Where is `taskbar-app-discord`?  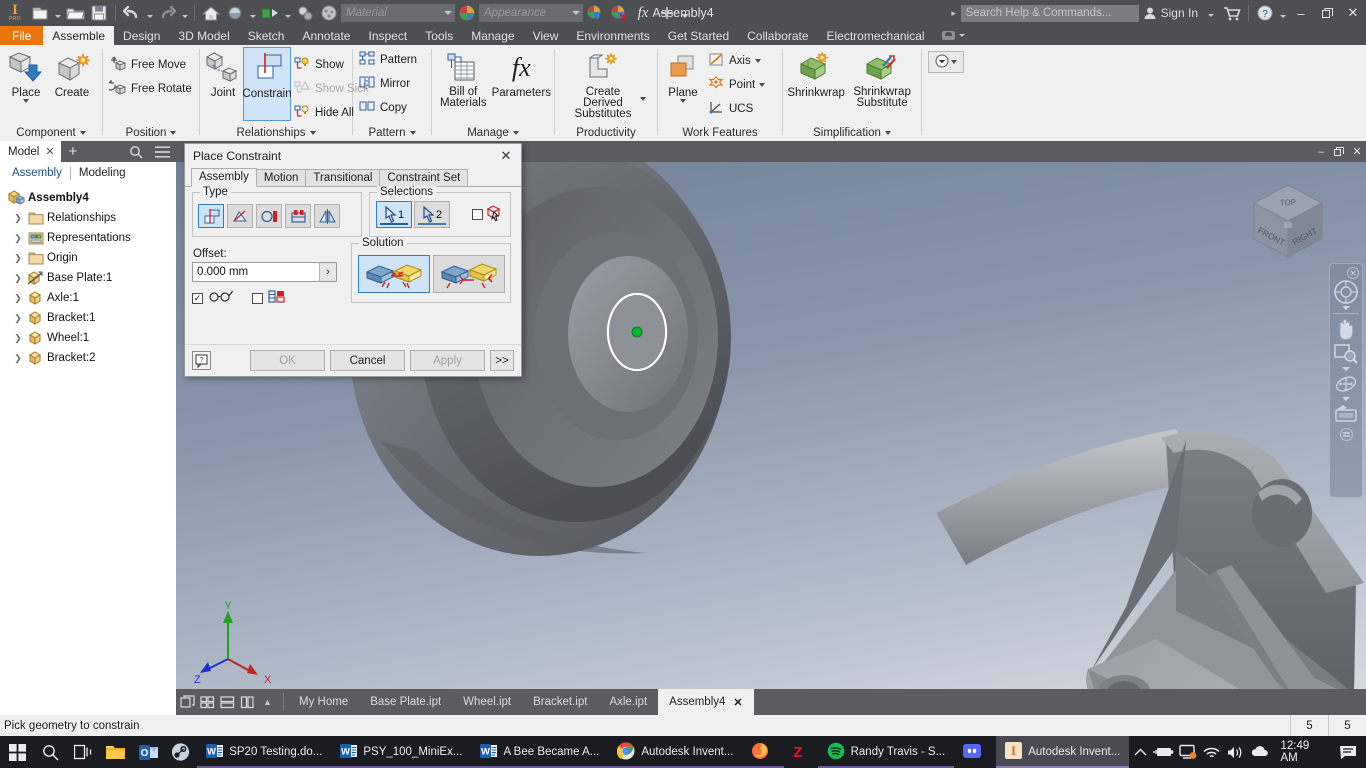
taskbar-app-discord is located at coordinates (975, 752).